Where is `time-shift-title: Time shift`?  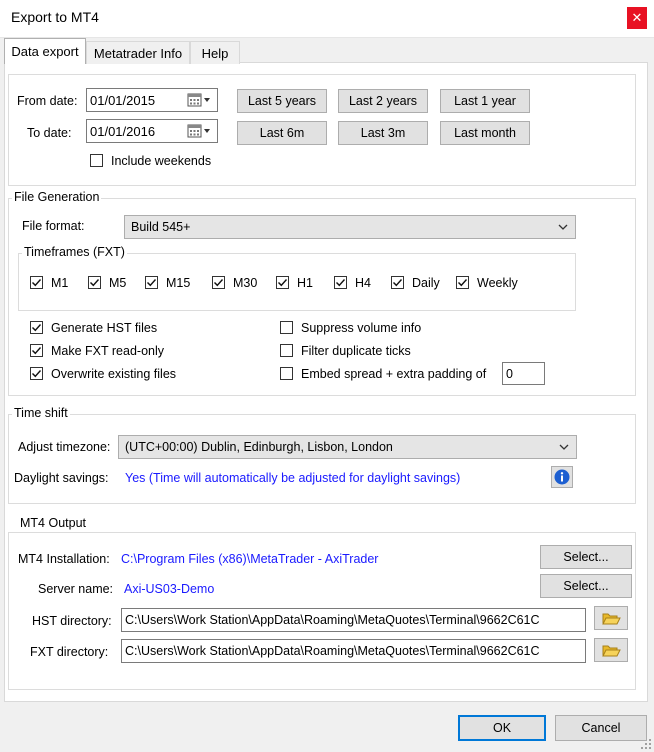
time-shift-title: Time shift is located at coordinates (41, 413).